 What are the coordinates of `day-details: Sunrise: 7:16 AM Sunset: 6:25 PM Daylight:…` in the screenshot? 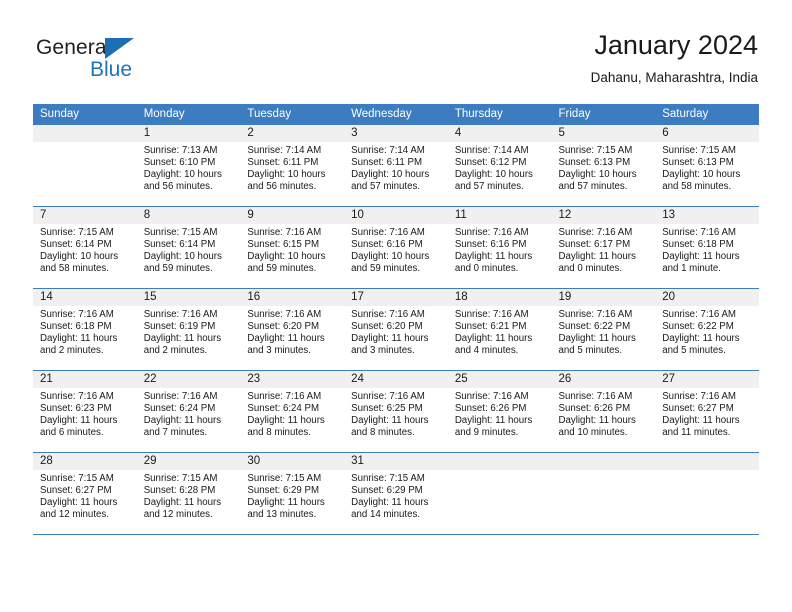 It's located at (396, 413).